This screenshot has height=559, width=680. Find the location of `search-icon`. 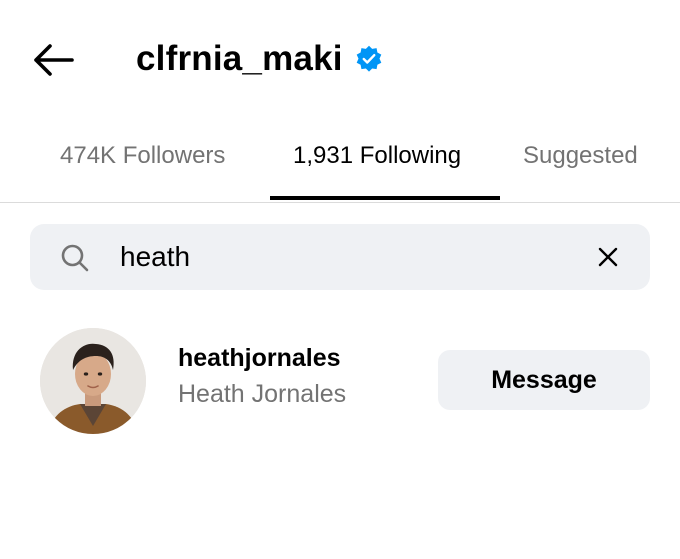

search-icon is located at coordinates (75, 258).